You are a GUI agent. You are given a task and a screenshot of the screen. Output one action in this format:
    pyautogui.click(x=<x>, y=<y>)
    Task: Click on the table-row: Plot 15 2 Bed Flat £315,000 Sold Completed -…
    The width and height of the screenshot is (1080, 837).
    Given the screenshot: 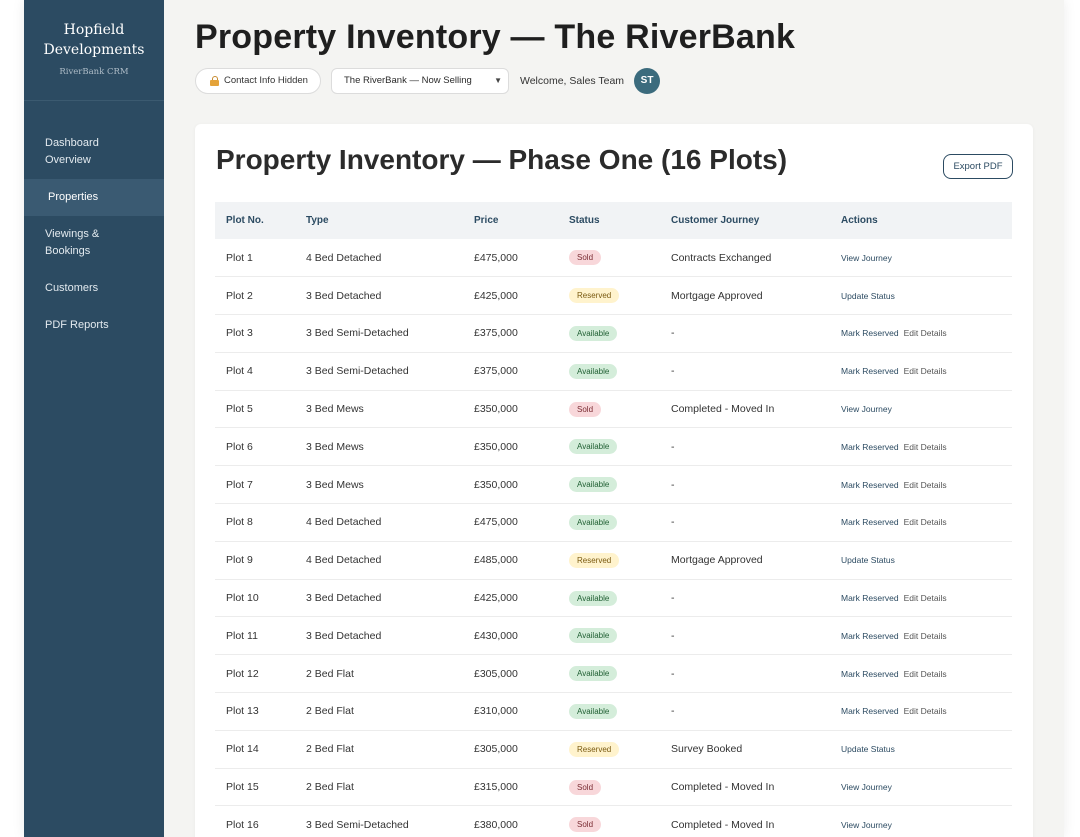 What is the action you would take?
    pyautogui.click(x=613, y=787)
    